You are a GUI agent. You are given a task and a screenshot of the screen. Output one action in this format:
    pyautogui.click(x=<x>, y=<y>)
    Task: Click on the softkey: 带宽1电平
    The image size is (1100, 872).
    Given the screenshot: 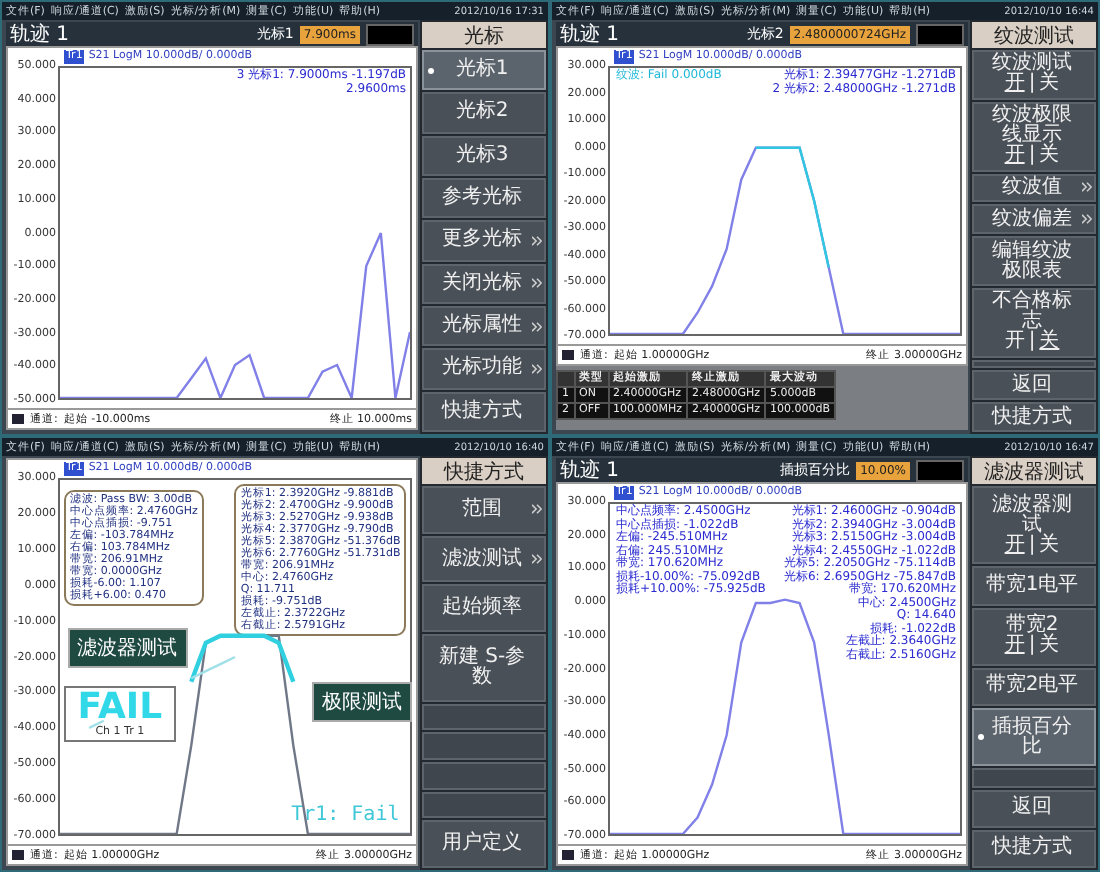 What is the action you would take?
    pyautogui.click(x=1034, y=585)
    